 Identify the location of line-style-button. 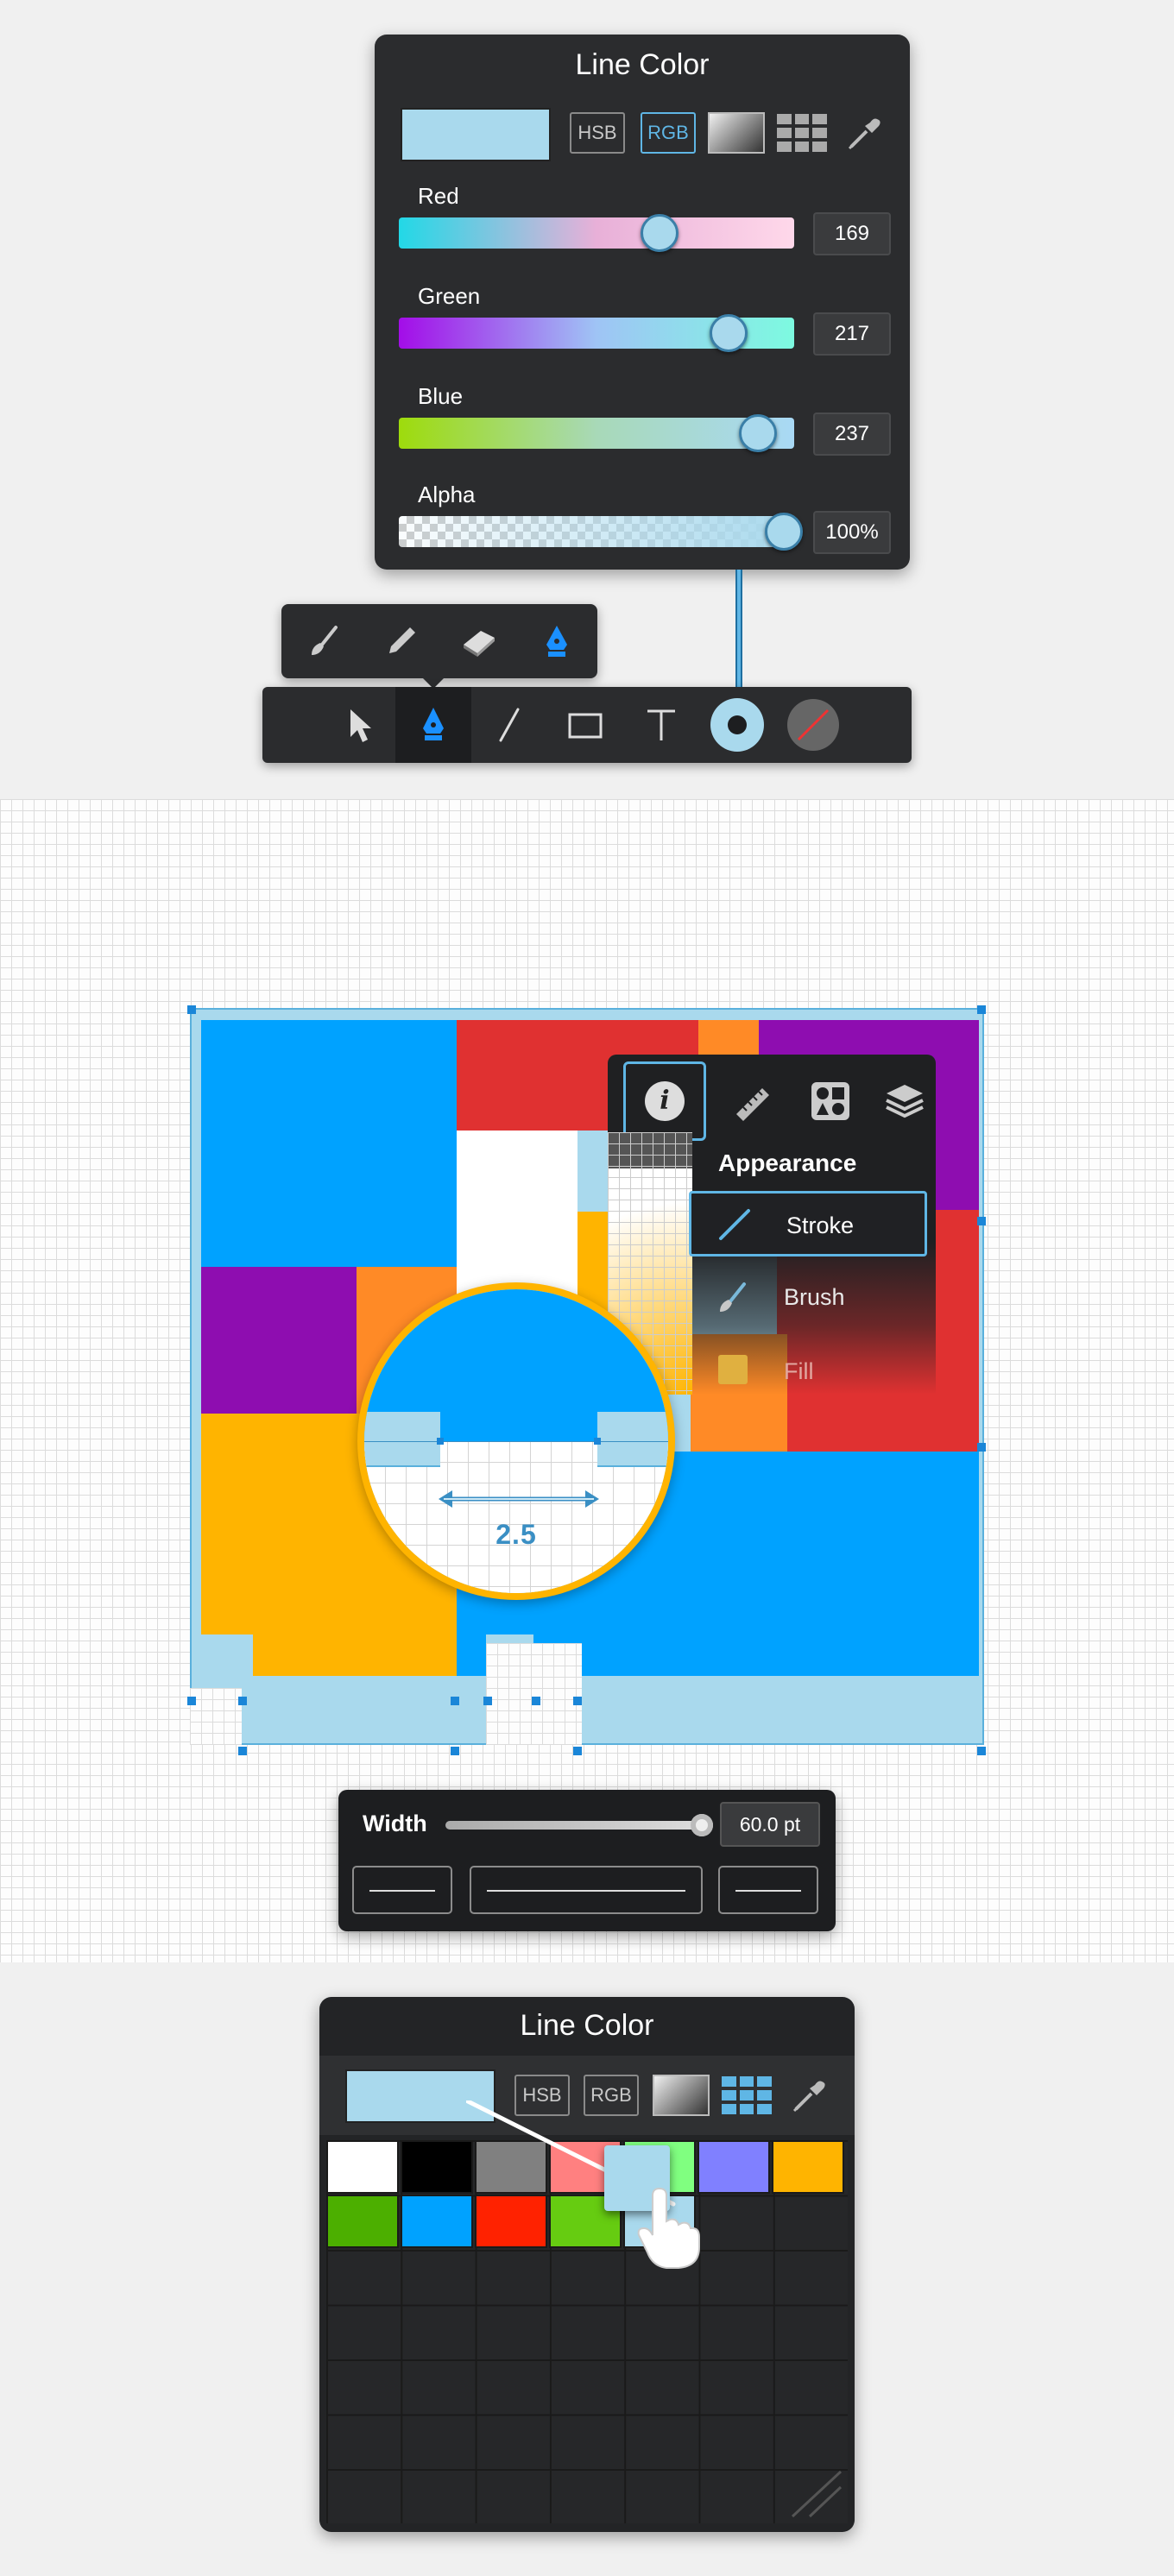
(586, 1890).